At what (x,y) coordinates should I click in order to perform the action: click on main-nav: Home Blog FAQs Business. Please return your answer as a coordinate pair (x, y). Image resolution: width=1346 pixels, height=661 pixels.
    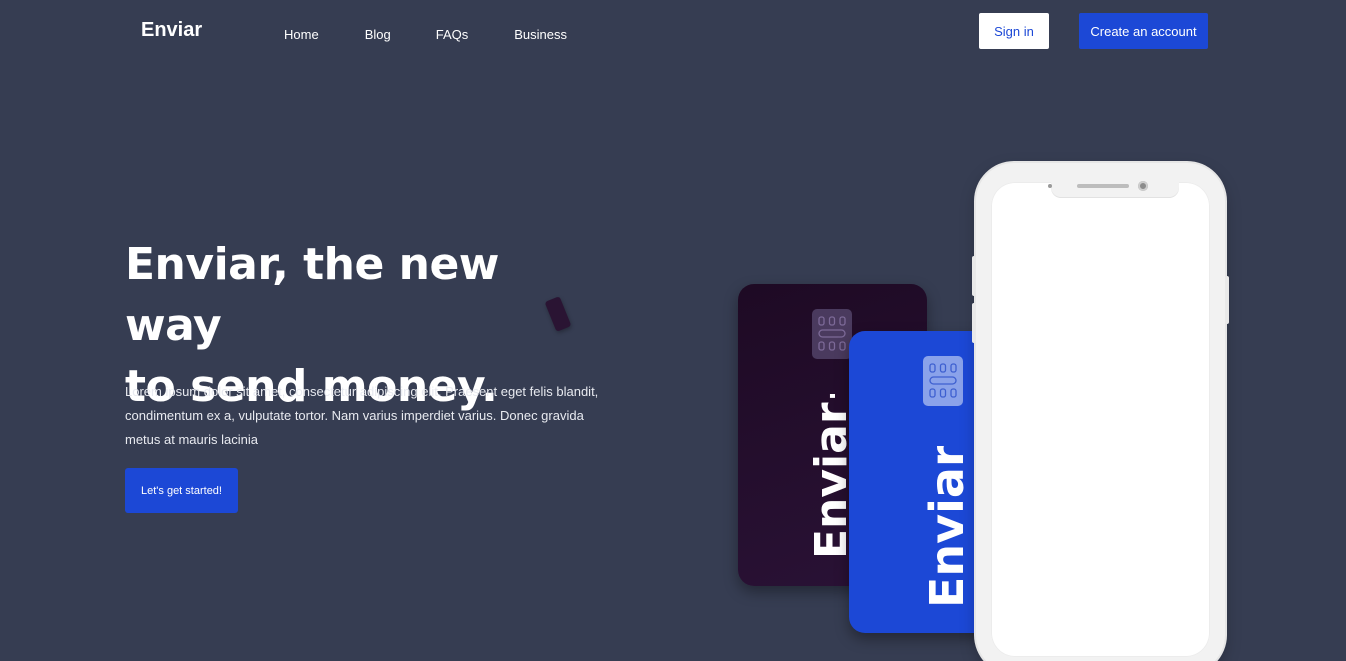
    Looking at the image, I should click on (448, 34).